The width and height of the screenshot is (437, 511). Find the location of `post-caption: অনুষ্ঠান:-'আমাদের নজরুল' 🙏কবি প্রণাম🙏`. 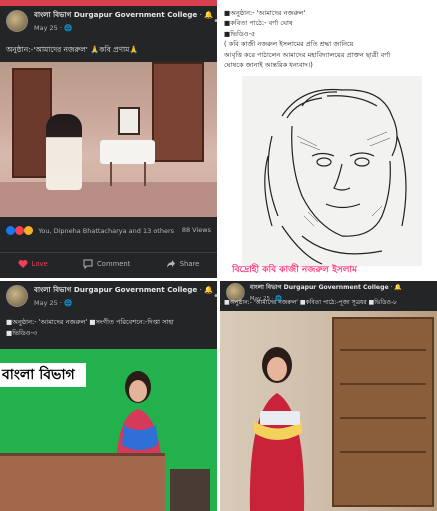

post-caption: অনুষ্ঠান:-'আমাদের নজরুল' 🙏কবি প্রণাম🙏 is located at coordinates (72, 49).